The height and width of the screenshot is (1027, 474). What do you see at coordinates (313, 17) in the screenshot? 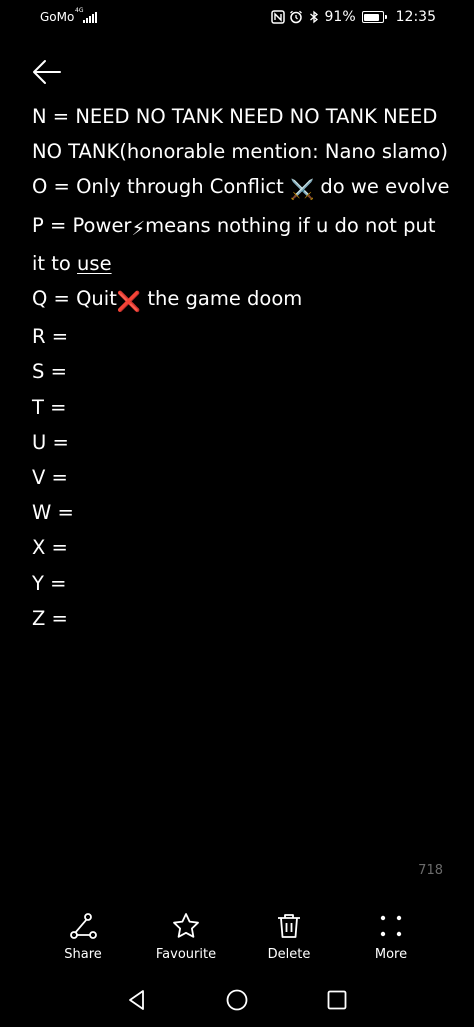
I see `bluetooth-icon` at bounding box center [313, 17].